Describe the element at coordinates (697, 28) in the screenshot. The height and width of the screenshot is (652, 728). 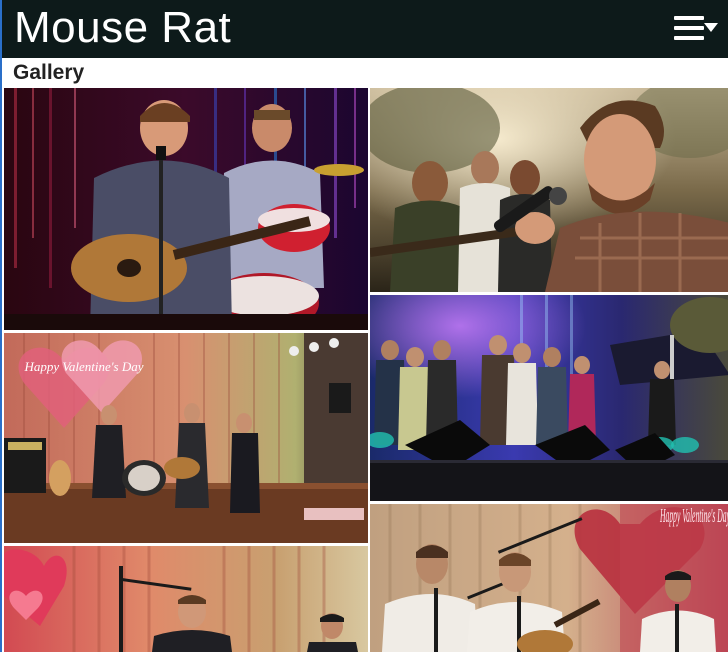
I see `hamburger-menu-icon` at that location.